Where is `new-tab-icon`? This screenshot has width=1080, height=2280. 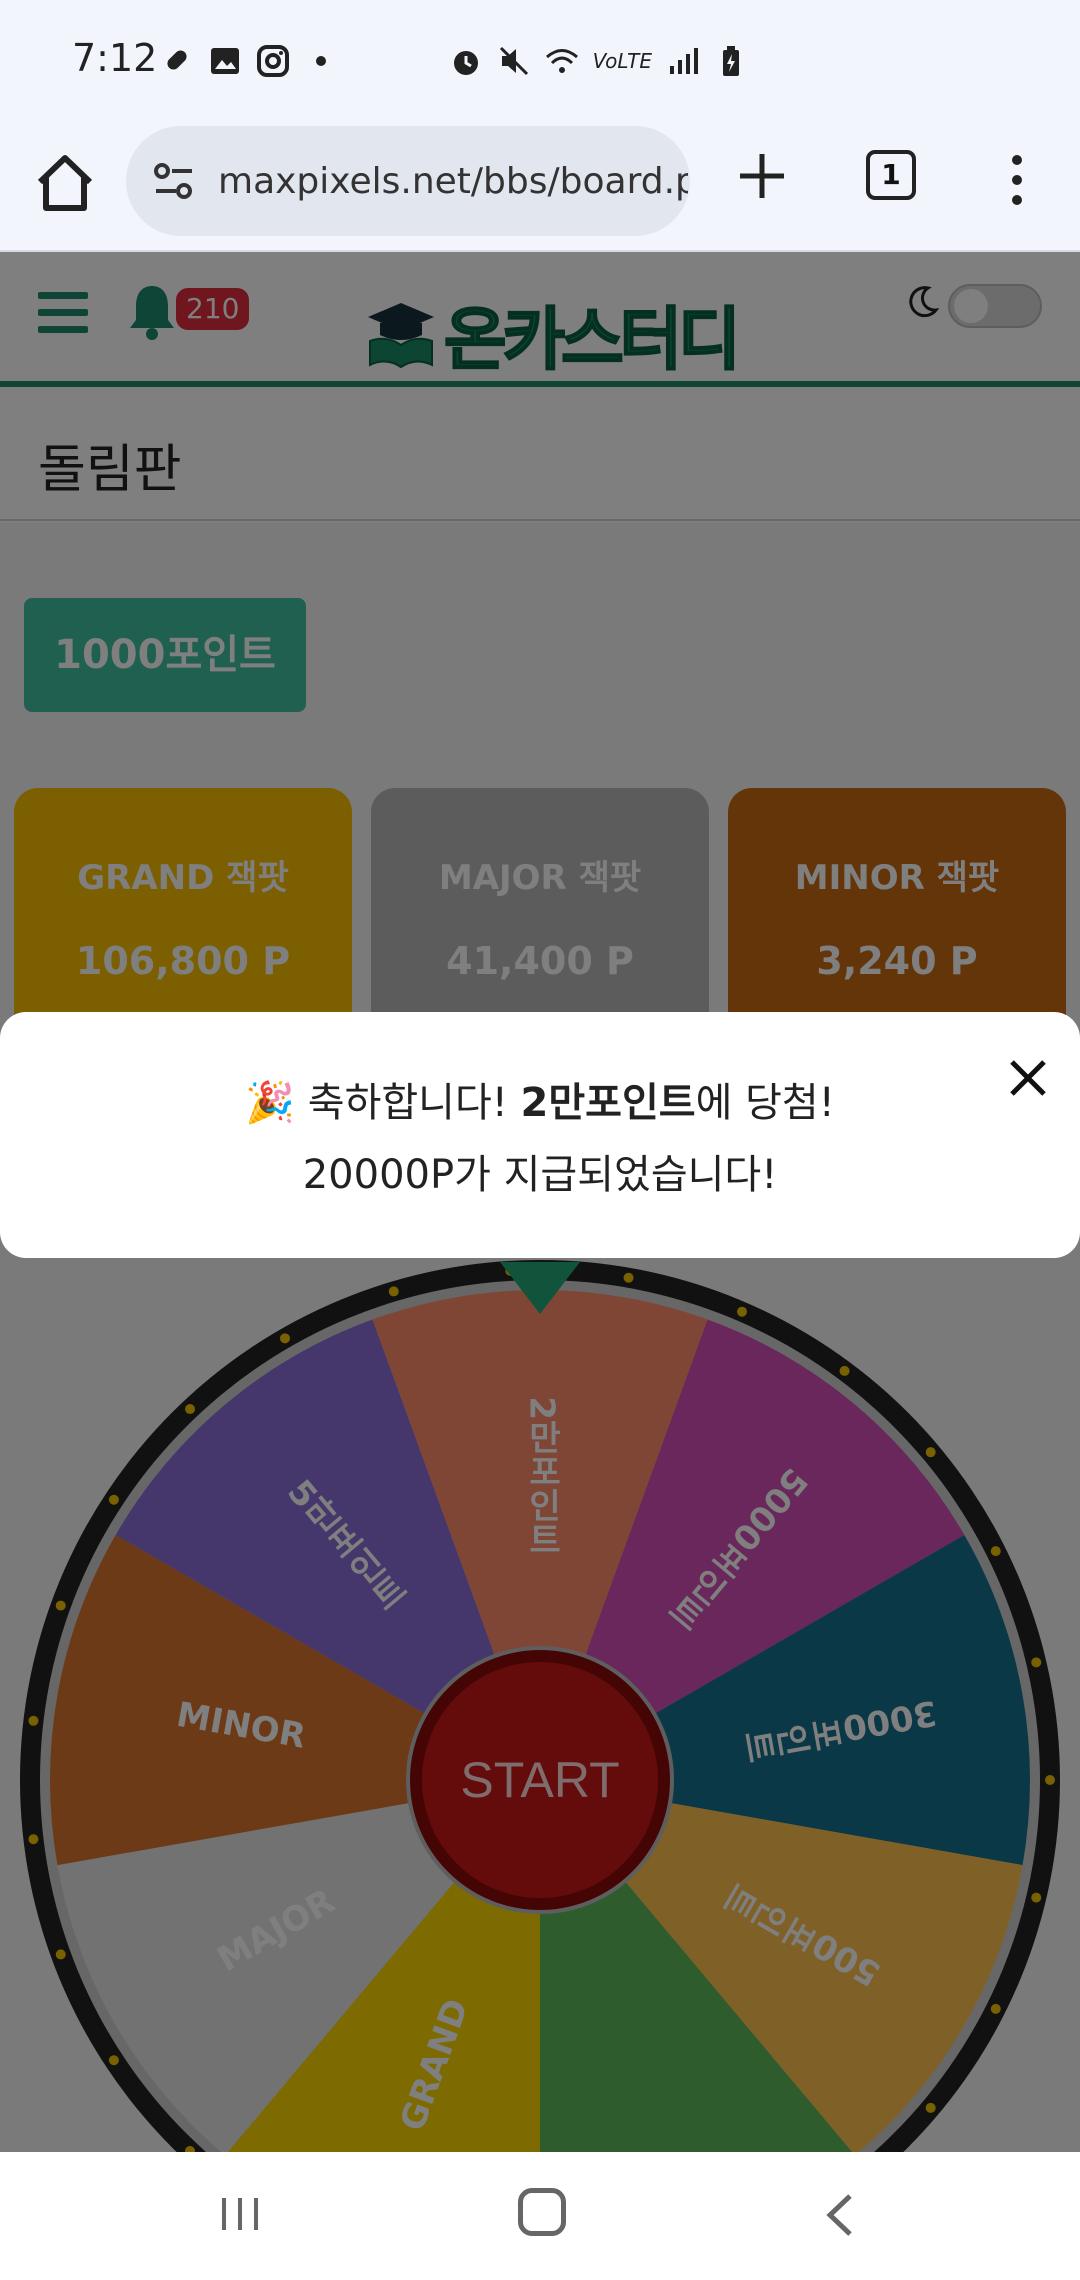 new-tab-icon is located at coordinates (762, 176).